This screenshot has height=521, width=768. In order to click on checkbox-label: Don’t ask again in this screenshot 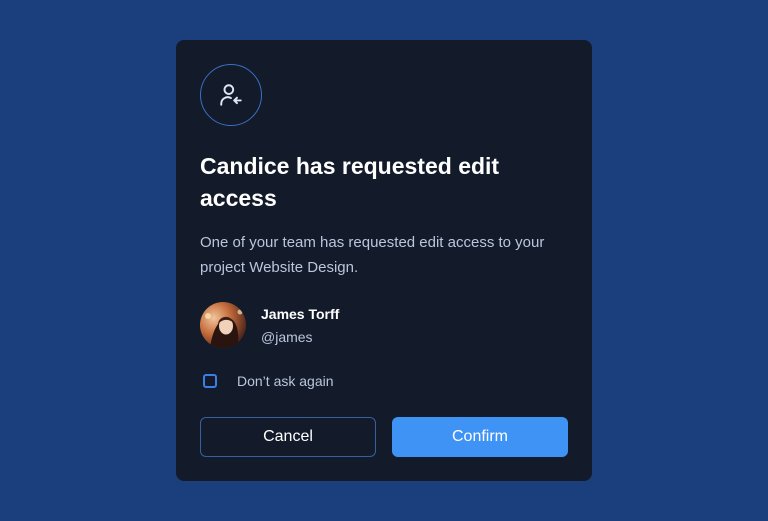, I will do `click(285, 381)`.